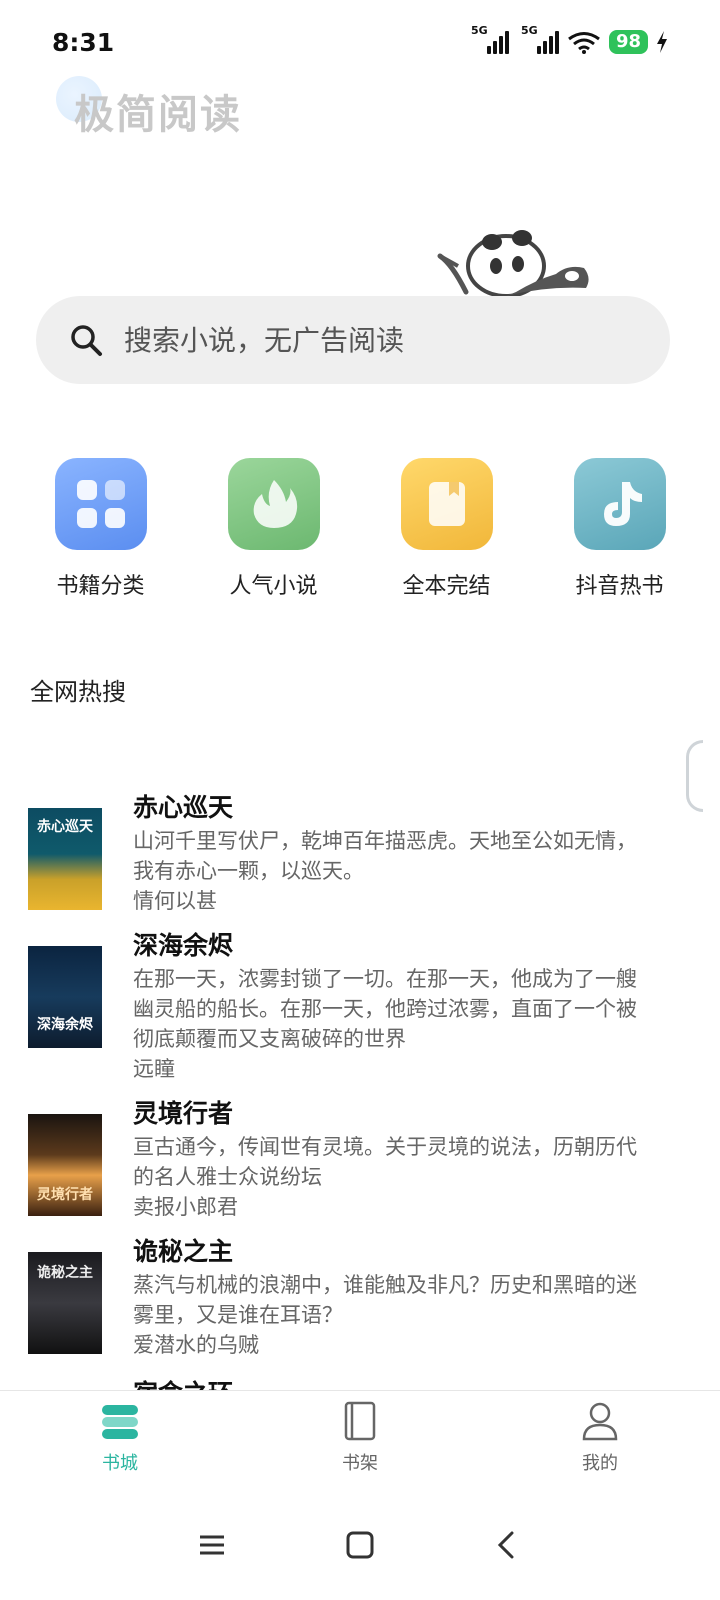 The image size is (720, 1600). Describe the element at coordinates (374, 340) in the screenshot. I see `search-input` at that location.